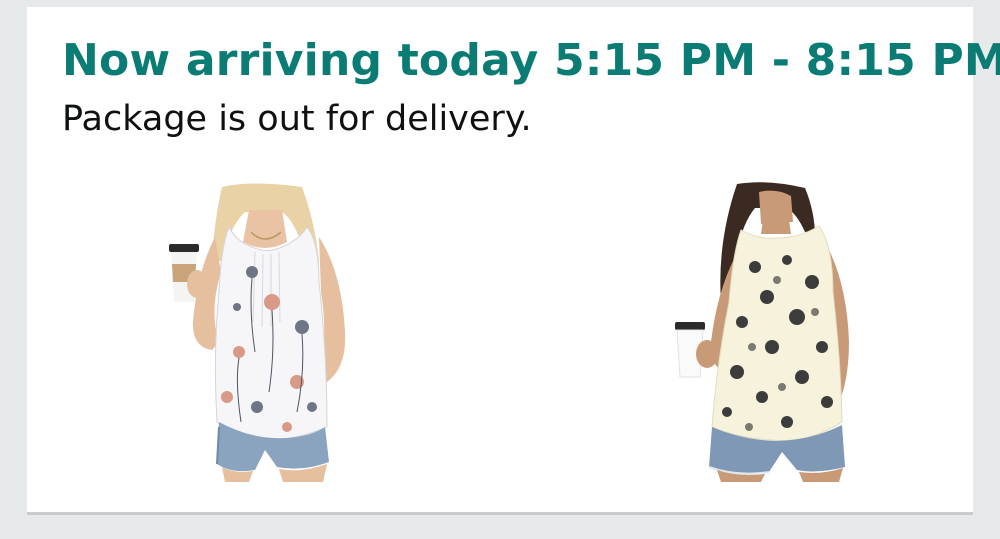 The height and width of the screenshot is (539, 1000). What do you see at coordinates (297, 119) in the screenshot?
I see `delivery-status-text: Package is out for delivery.` at bounding box center [297, 119].